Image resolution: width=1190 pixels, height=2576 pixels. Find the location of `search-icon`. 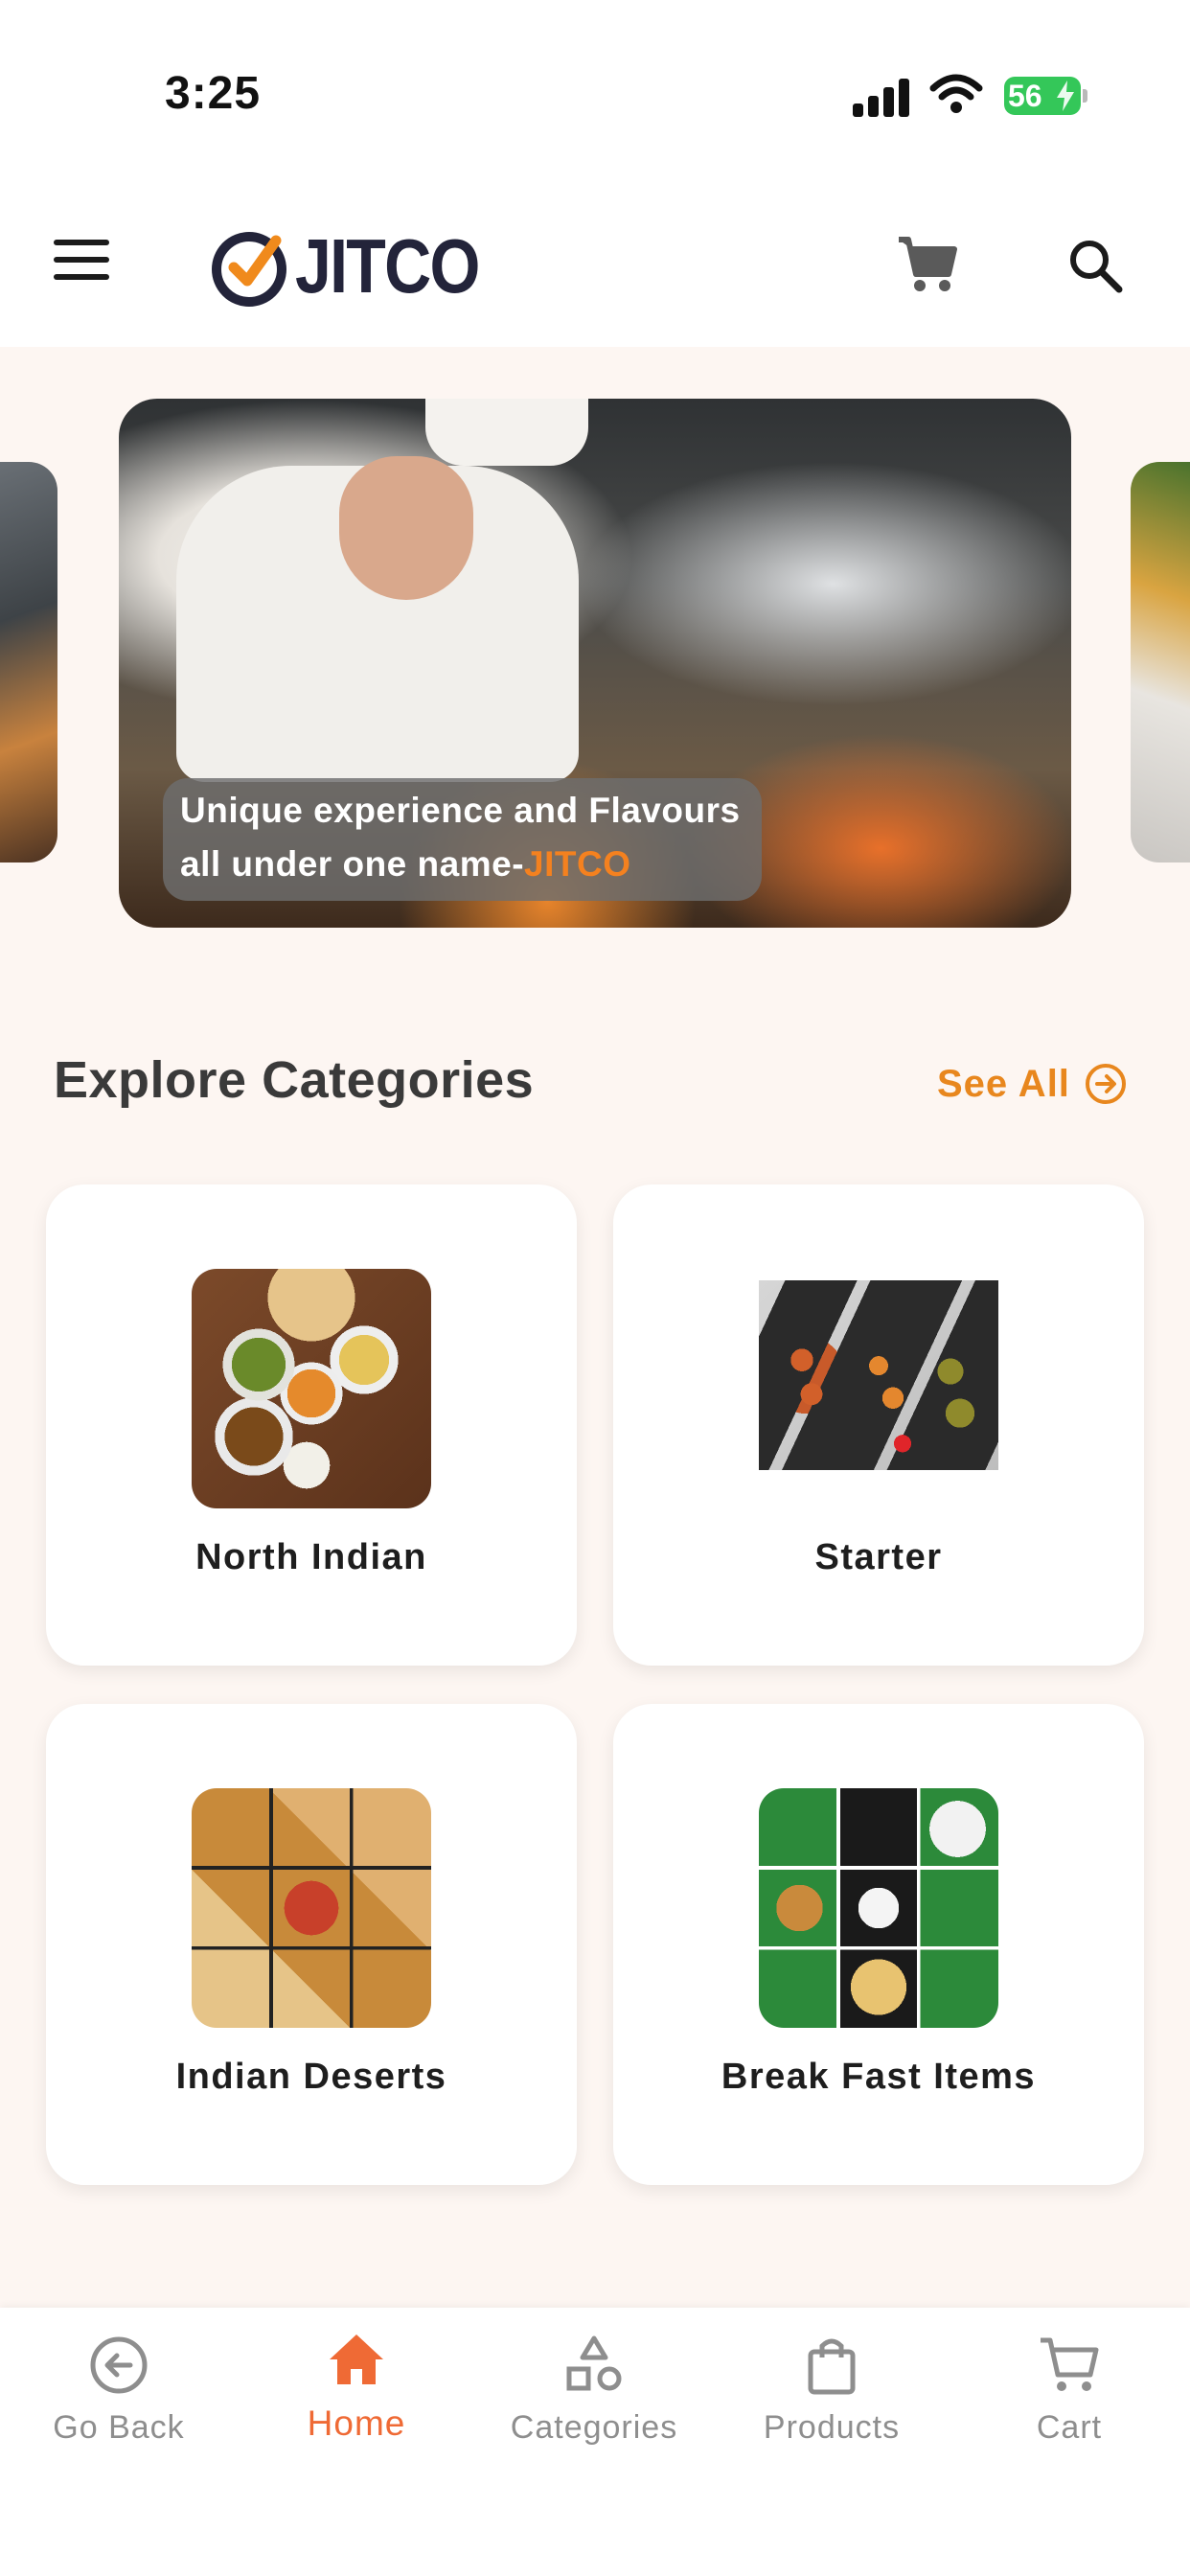

search-icon is located at coordinates (1095, 265).